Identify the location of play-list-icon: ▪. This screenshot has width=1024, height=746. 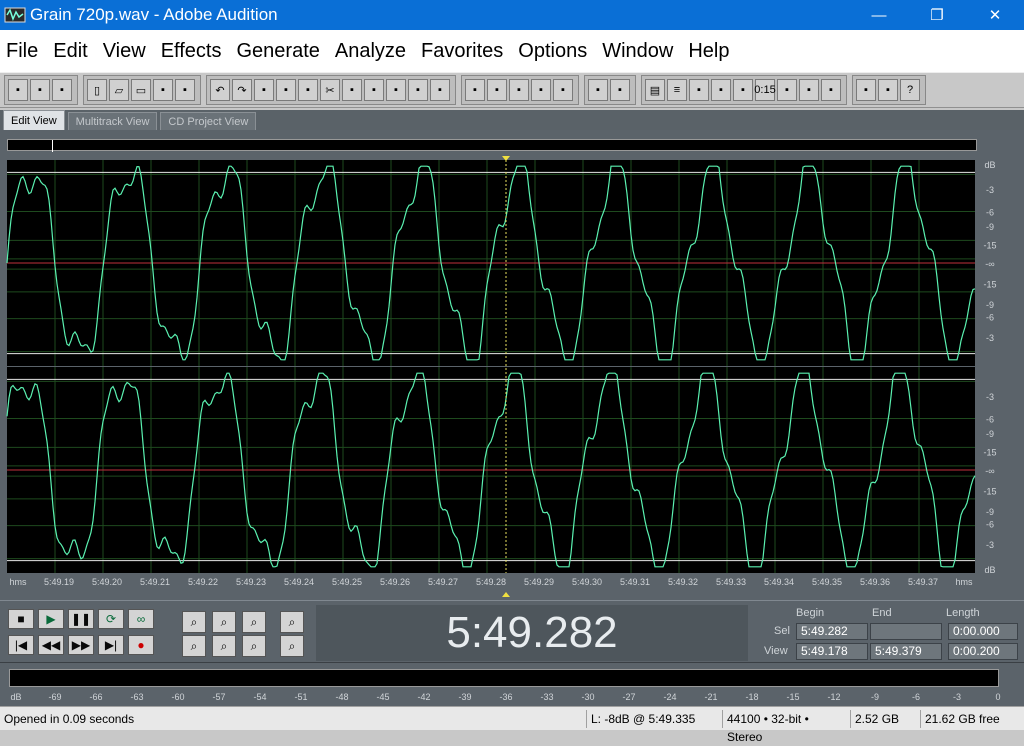
(721, 90).